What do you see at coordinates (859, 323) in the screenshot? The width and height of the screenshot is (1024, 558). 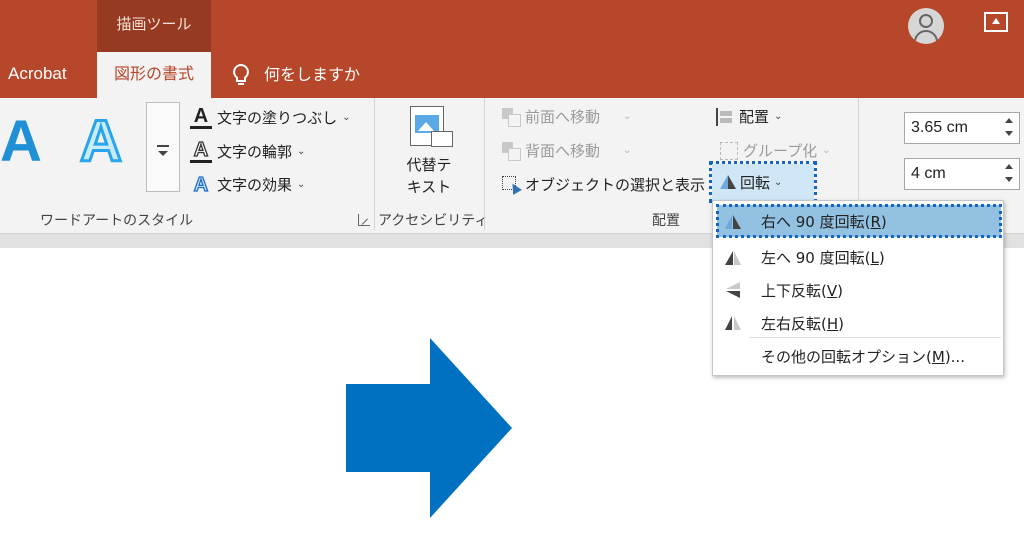 I see `menu-item-flip-horizontal: 左右反転(H)` at bounding box center [859, 323].